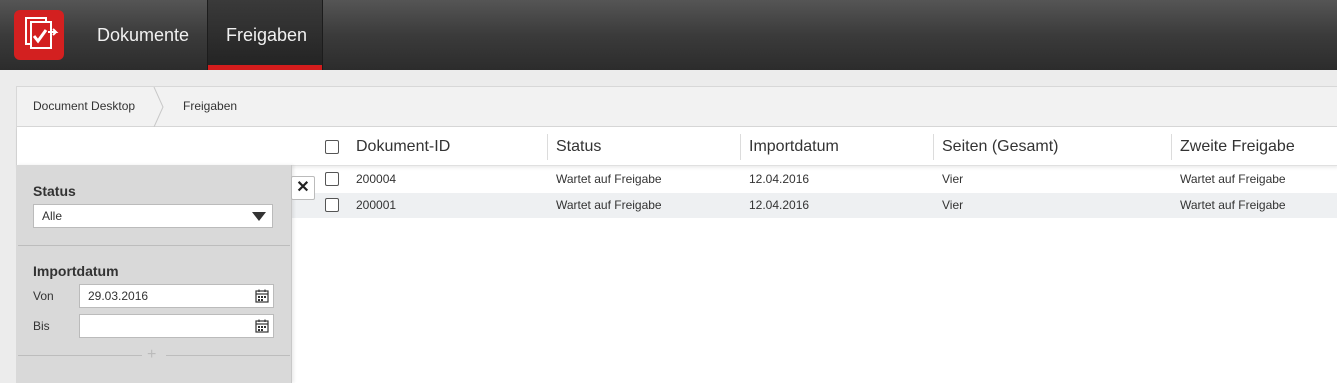  Describe the element at coordinates (399, 146) in the screenshot. I see `column-header-dokument-id: Dokument-ID` at that location.